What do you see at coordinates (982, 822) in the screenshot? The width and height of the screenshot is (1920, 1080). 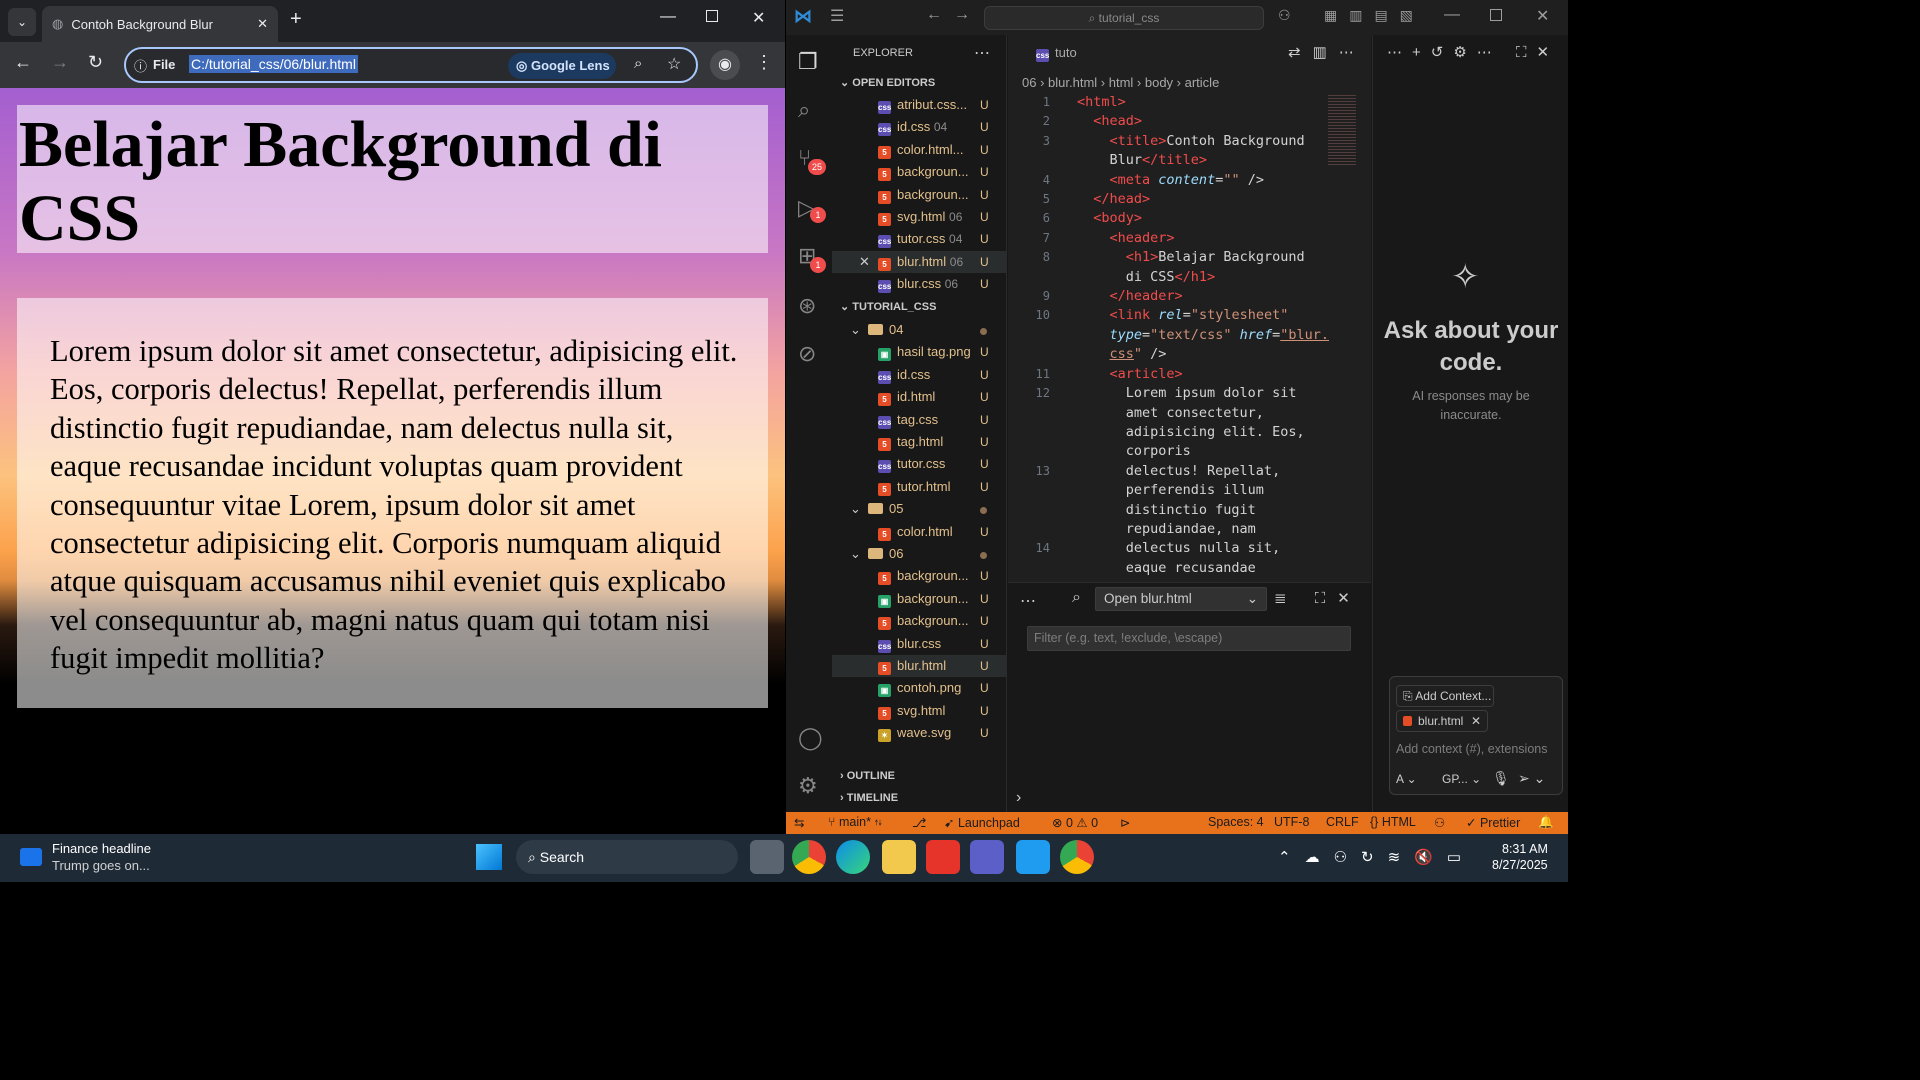 I see `launchpad-status: ➹ Launchpad` at bounding box center [982, 822].